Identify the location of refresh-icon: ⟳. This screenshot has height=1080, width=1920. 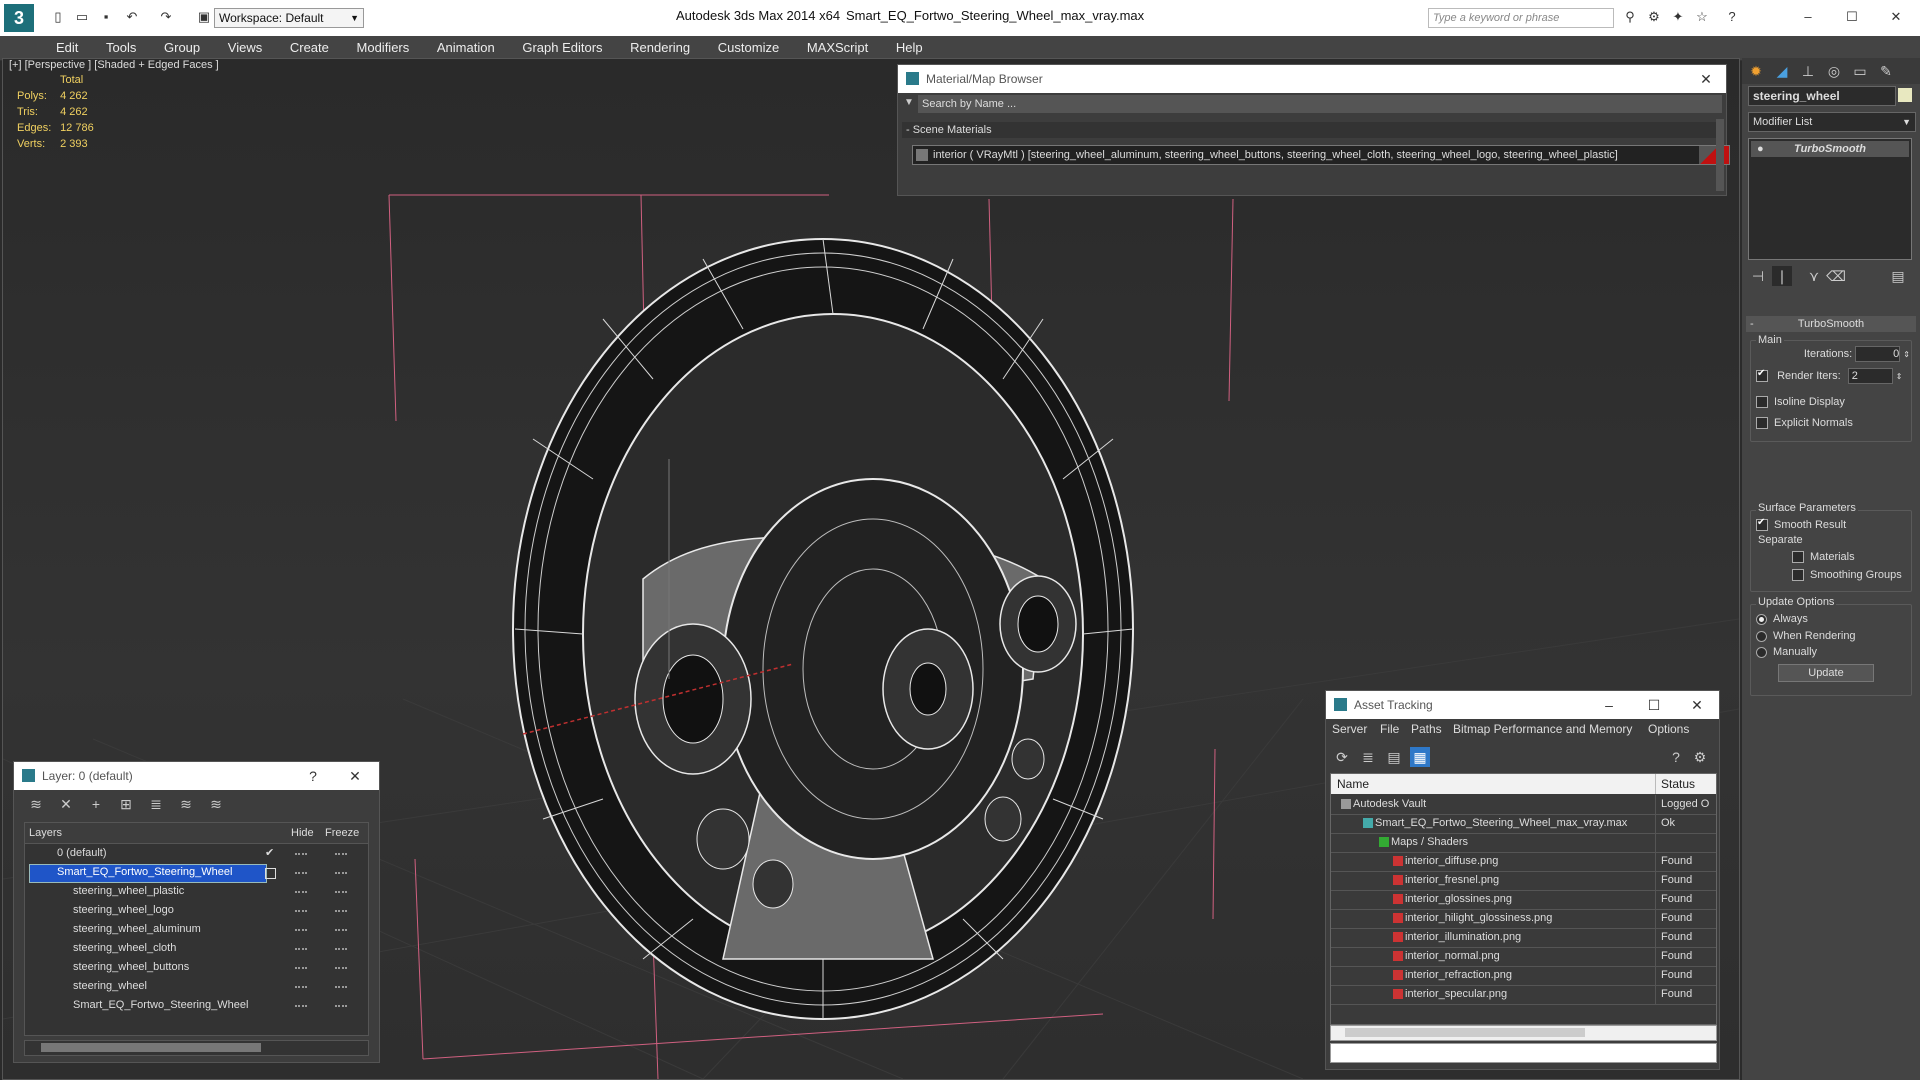
(1342, 757).